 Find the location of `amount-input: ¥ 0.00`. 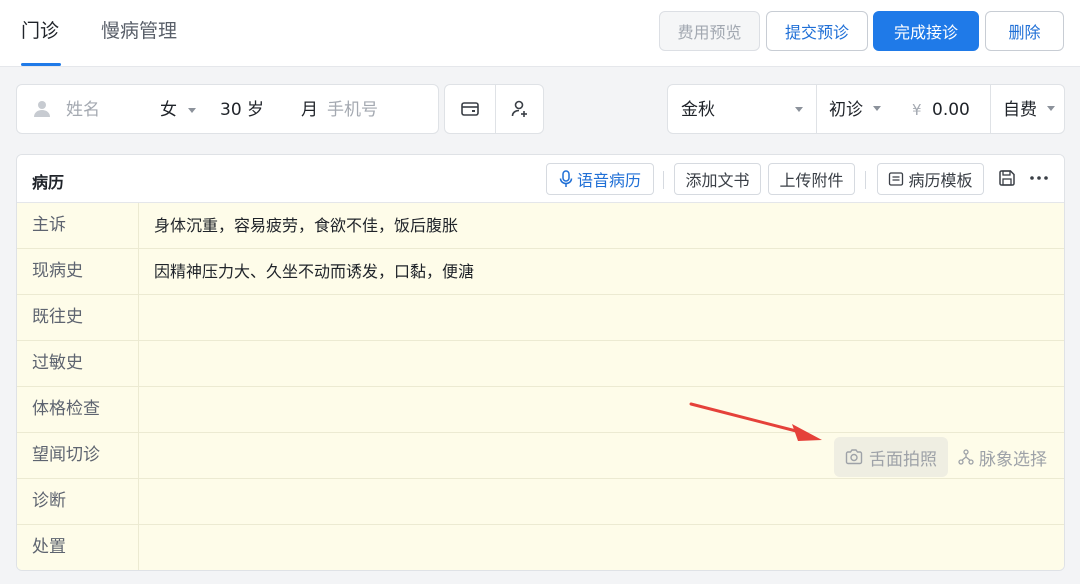

amount-input: ¥ 0.00 is located at coordinates (941, 109).